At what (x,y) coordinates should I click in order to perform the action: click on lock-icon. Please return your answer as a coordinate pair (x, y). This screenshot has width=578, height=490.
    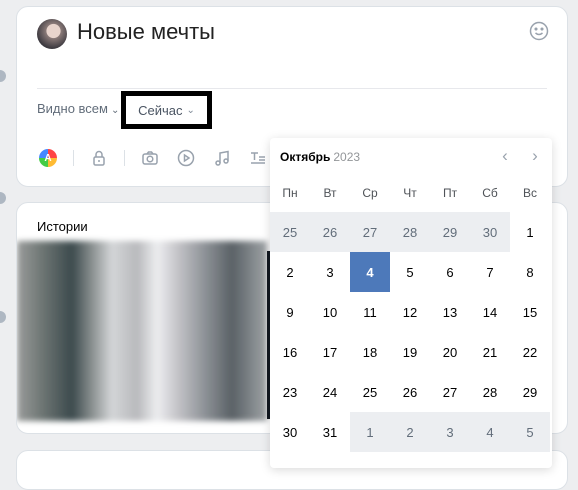
    Looking at the image, I should click on (99, 158).